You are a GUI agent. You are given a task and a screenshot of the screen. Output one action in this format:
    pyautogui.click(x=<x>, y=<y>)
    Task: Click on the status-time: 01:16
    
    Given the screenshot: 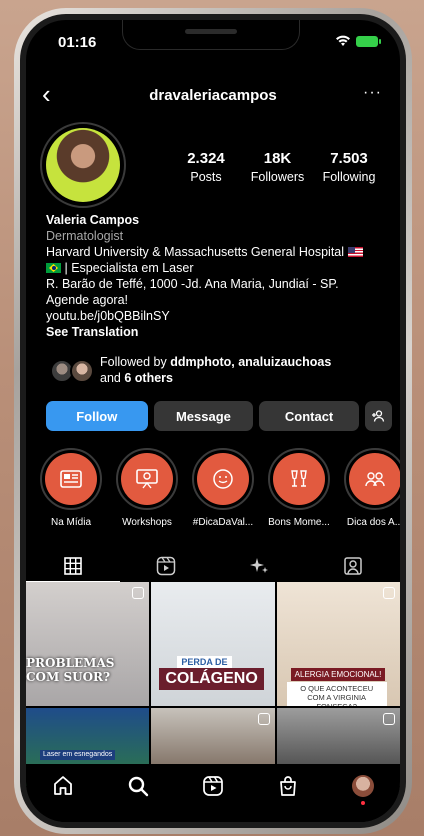 What is the action you would take?
    pyautogui.click(x=77, y=42)
    